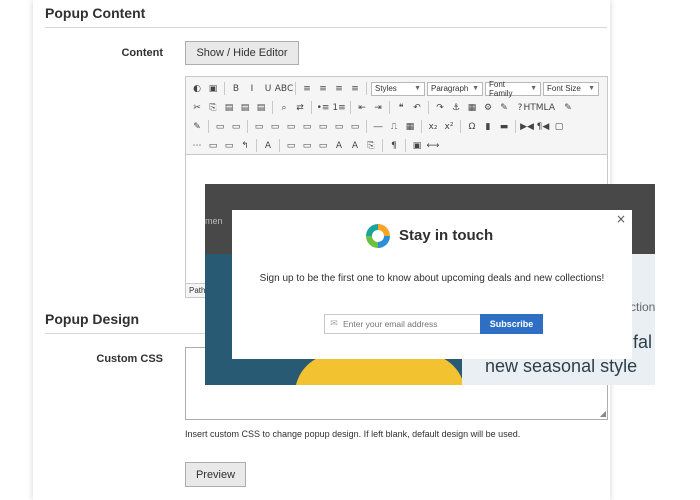 Image resolution: width=700 pixels, height=500 pixels. I want to click on select-font-family: Font Family ▼, so click(513, 89).